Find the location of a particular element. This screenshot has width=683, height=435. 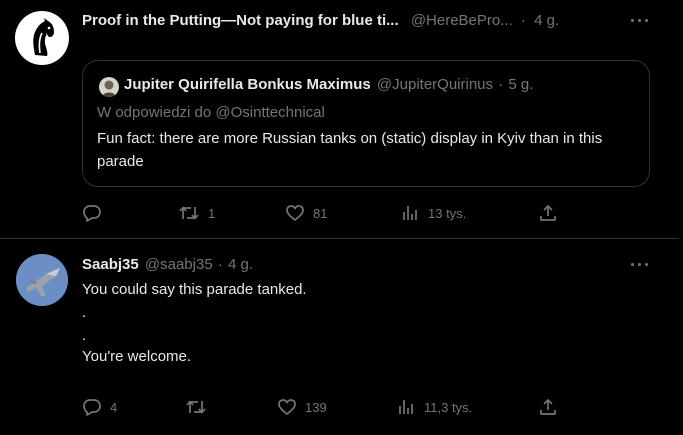

reply-count: 4 is located at coordinates (114, 407).